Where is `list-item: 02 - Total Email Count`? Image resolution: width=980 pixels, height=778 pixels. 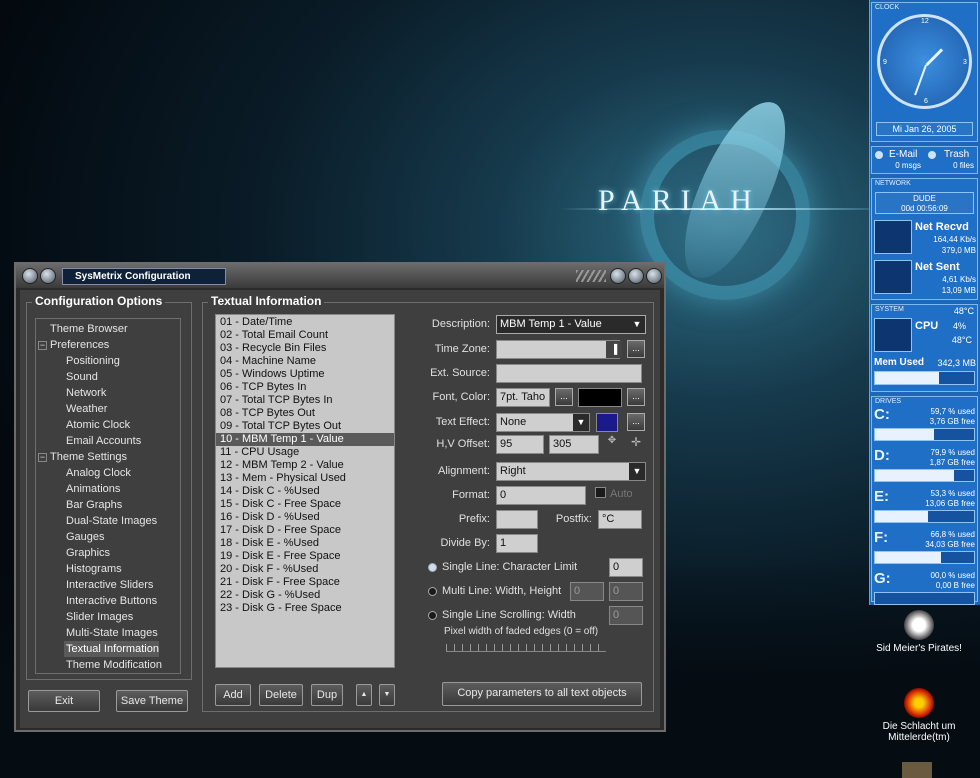 list-item: 02 - Total Email Count is located at coordinates (305, 335).